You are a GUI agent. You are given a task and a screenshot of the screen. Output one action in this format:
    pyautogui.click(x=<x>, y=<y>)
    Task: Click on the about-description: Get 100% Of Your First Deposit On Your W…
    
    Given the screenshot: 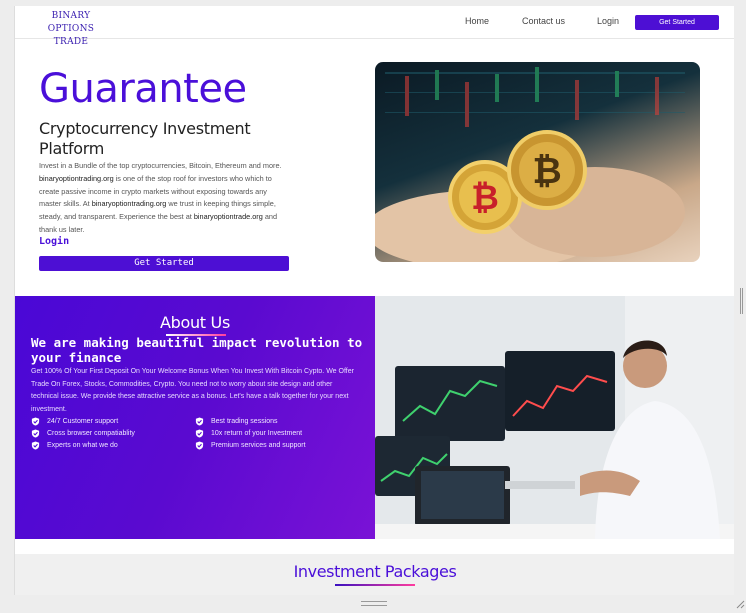 What is the action you would take?
    pyautogui.click(x=192, y=390)
    